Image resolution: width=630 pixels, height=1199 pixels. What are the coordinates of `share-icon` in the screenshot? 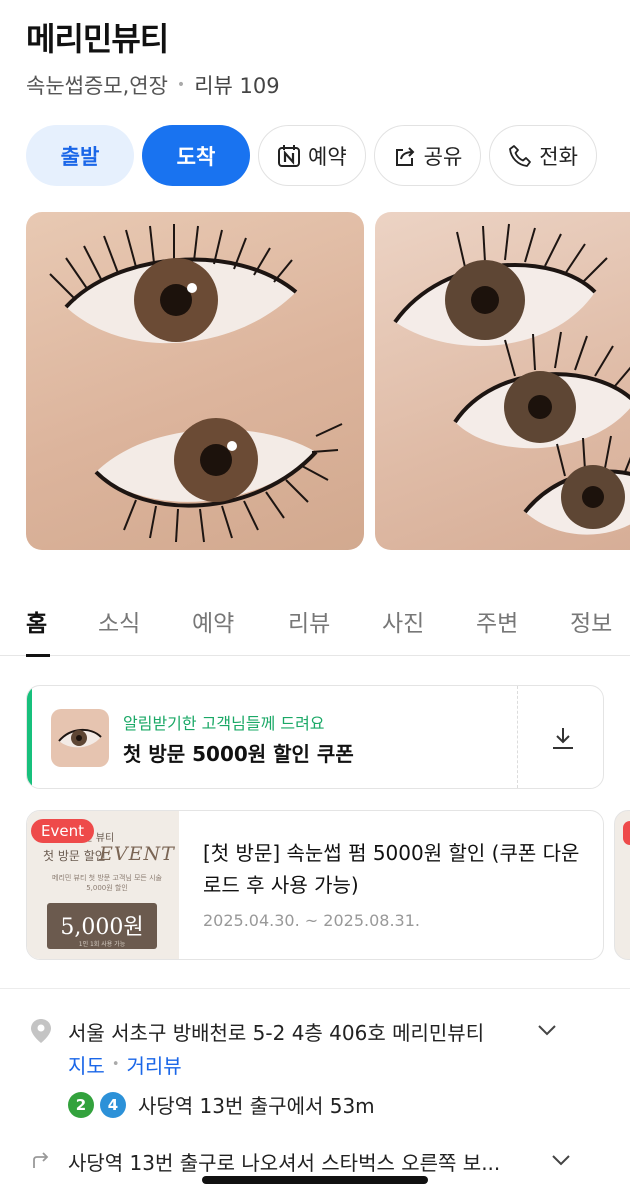 It's located at (405, 156).